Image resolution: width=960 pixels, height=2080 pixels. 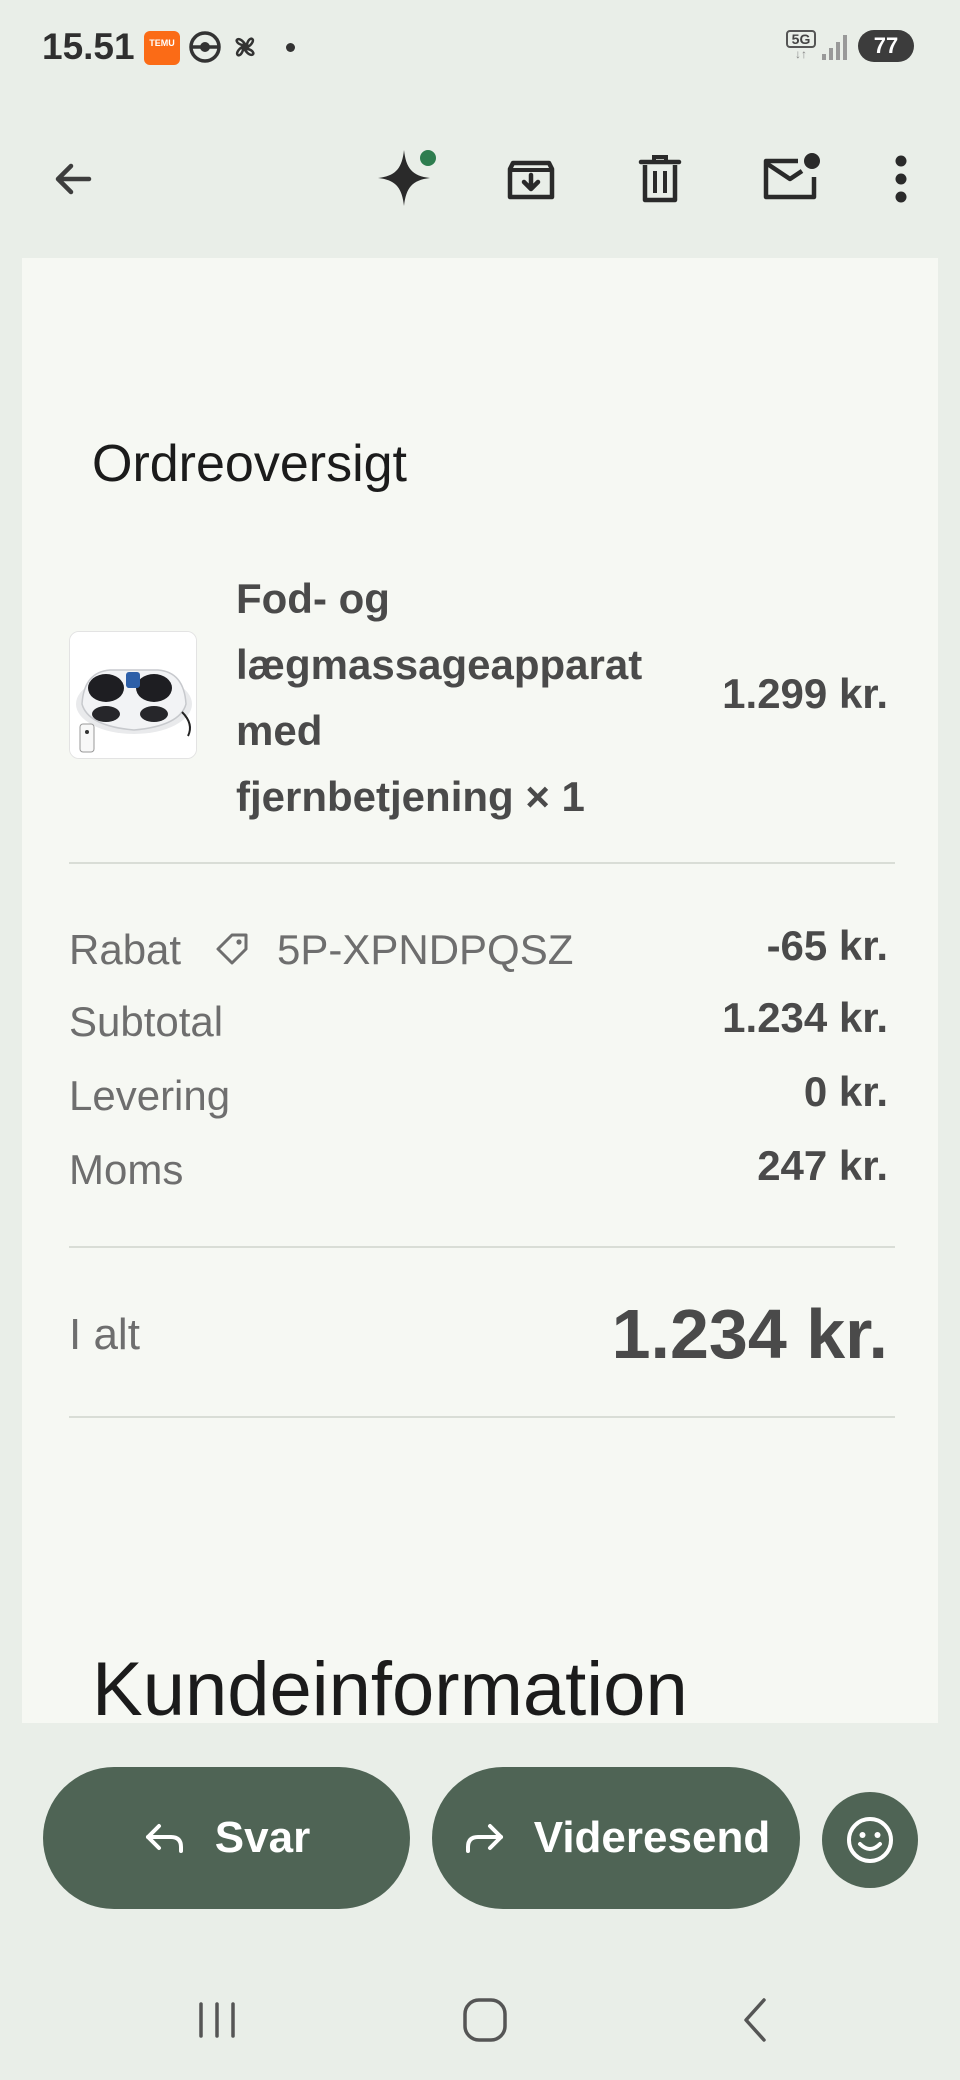 What do you see at coordinates (805, 1017) in the screenshot?
I see `subtotal-value: 1.234 kr.` at bounding box center [805, 1017].